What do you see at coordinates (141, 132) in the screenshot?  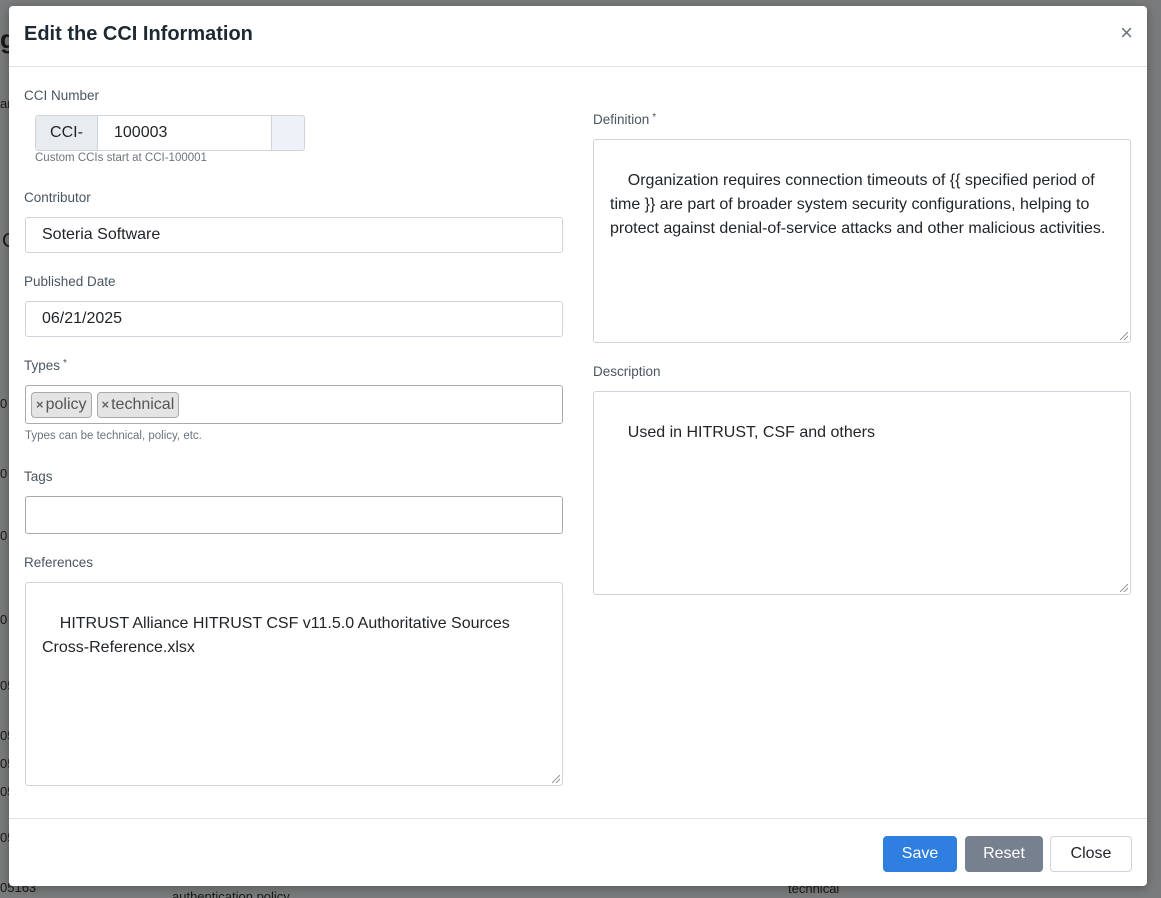 I see `cci-number-value: 100003` at bounding box center [141, 132].